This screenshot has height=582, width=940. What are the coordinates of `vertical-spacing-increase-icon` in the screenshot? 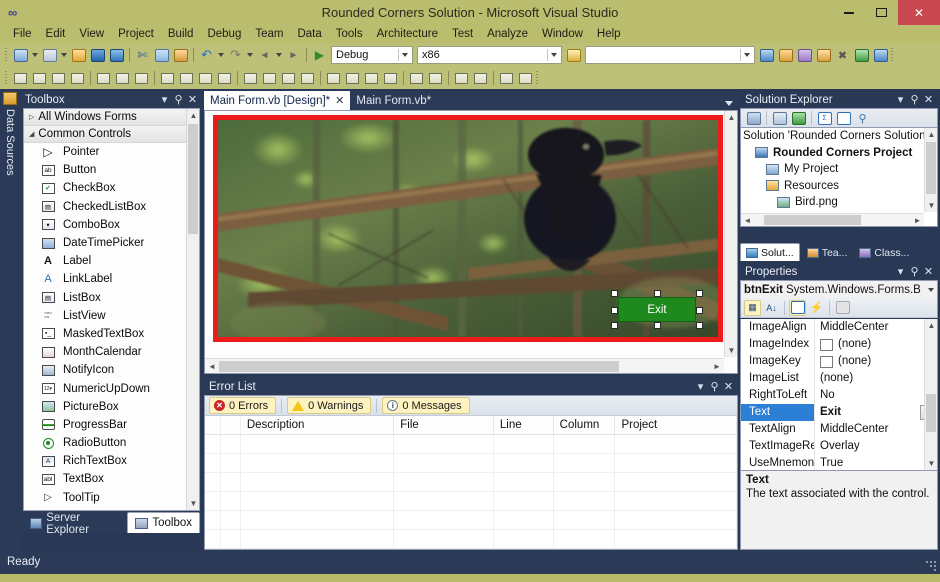 It's located at (352, 78).